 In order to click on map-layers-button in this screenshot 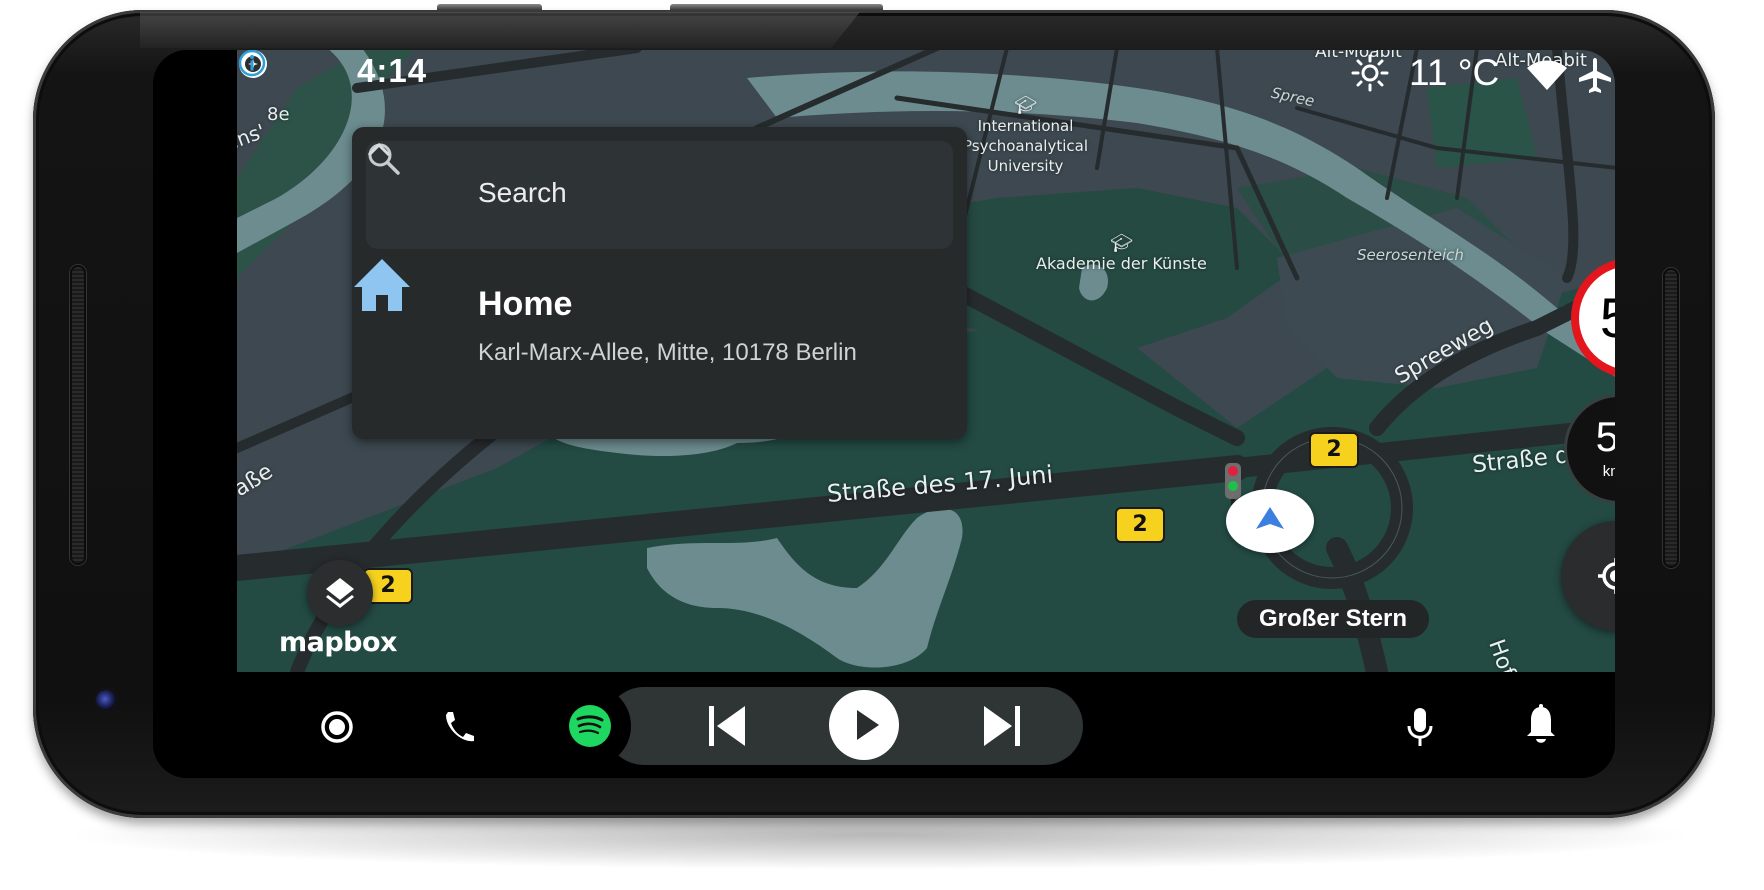, I will do `click(340, 593)`.